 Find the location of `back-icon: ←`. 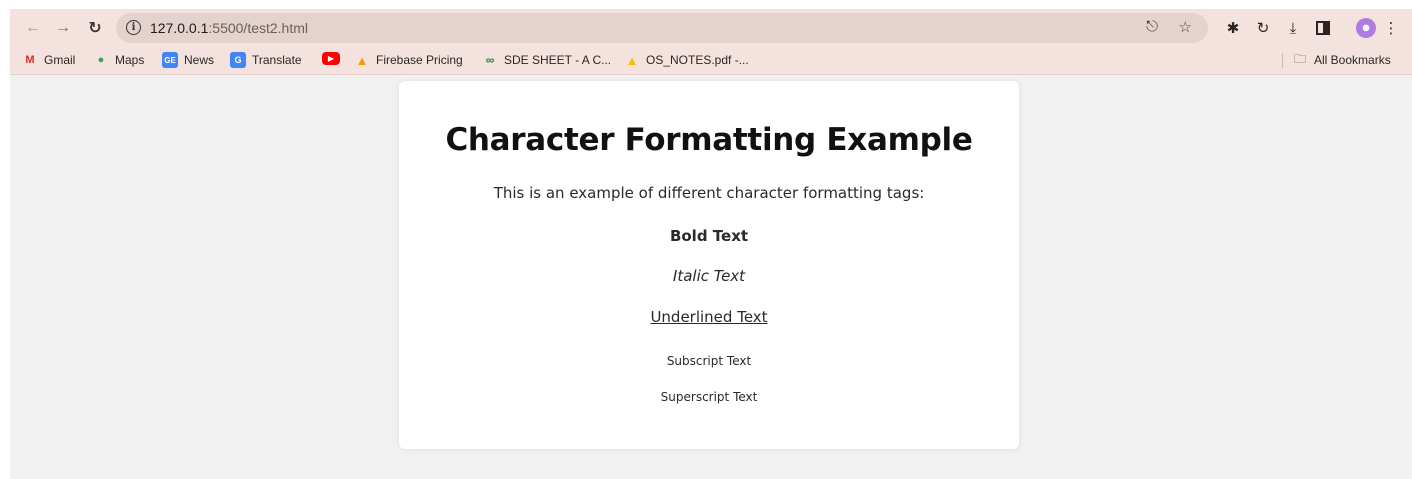

back-icon: ← is located at coordinates (33, 28).